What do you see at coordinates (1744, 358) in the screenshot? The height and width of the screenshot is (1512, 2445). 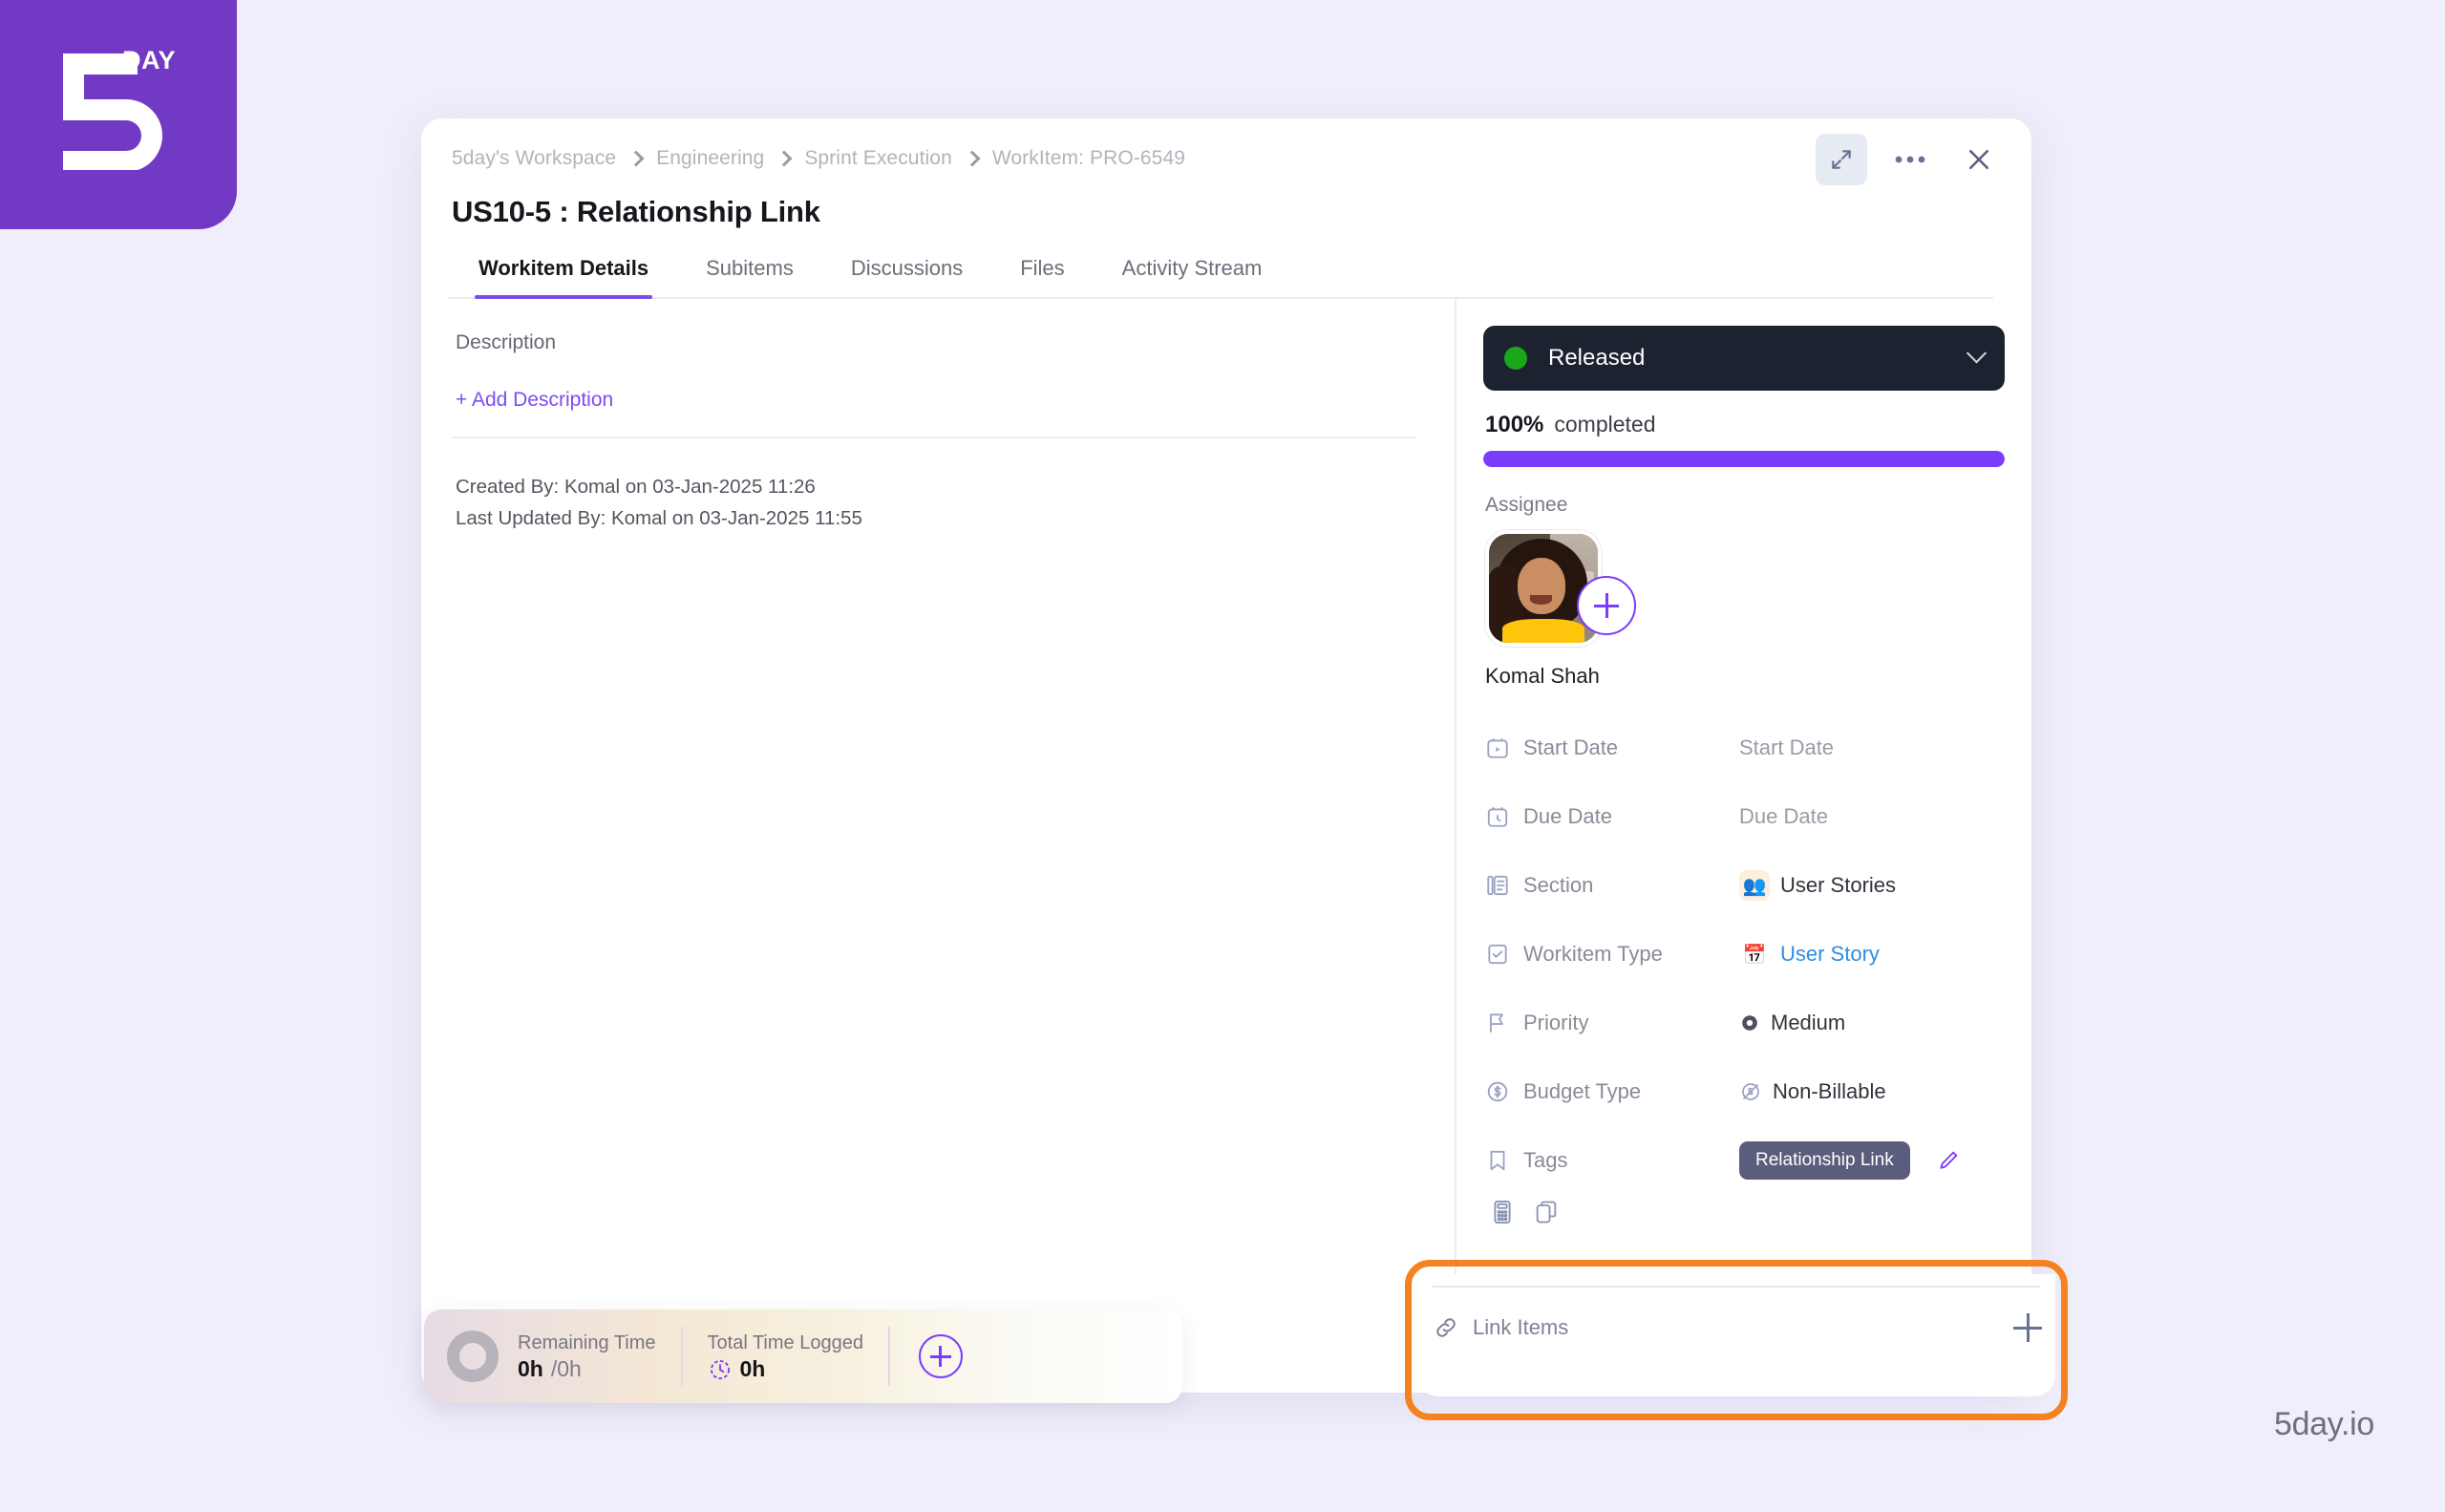 I see `status-dropdown: Released` at bounding box center [1744, 358].